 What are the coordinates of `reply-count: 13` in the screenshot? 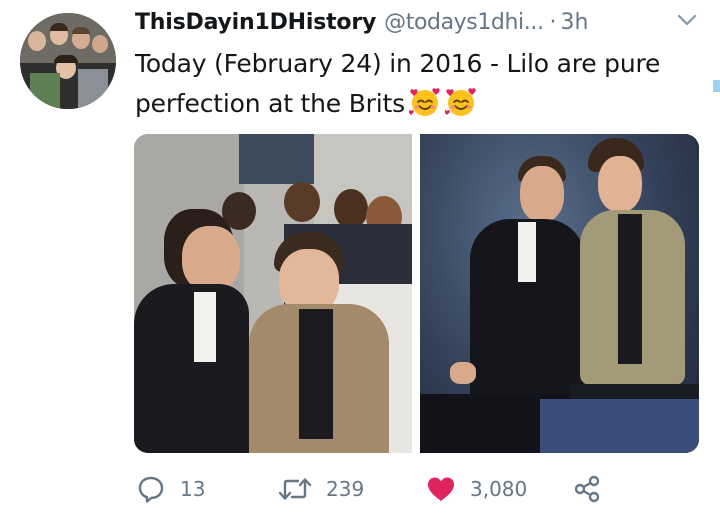 It's located at (193, 489).